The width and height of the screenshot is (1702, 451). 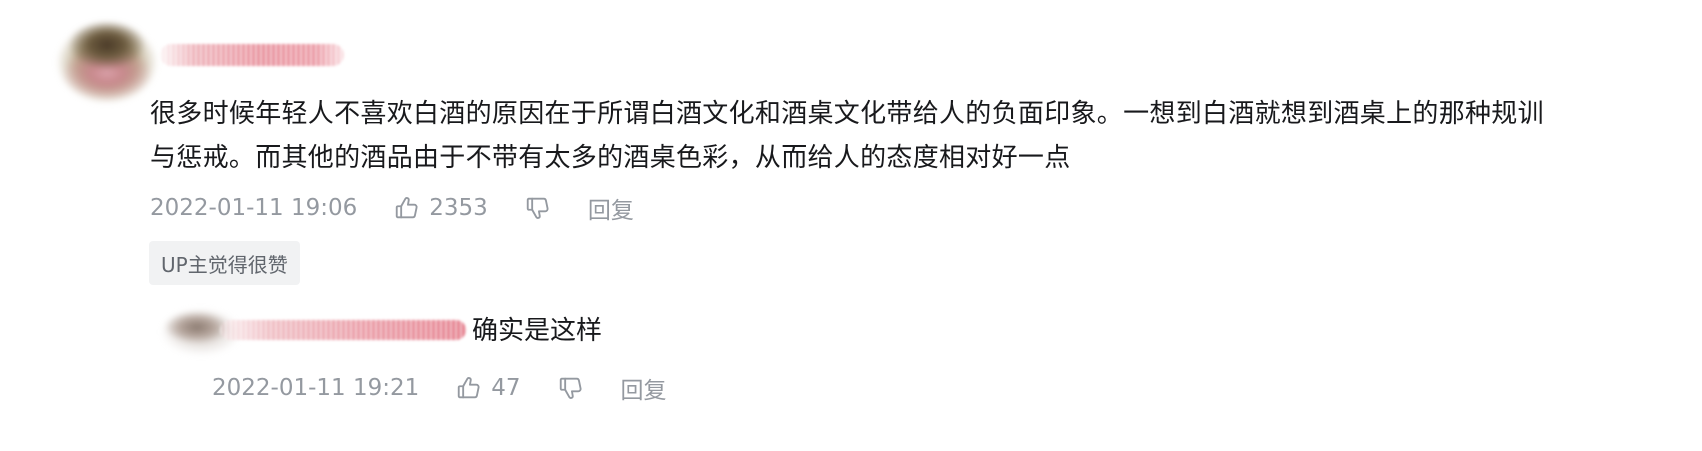 I want to click on avatar, so click(x=107, y=63).